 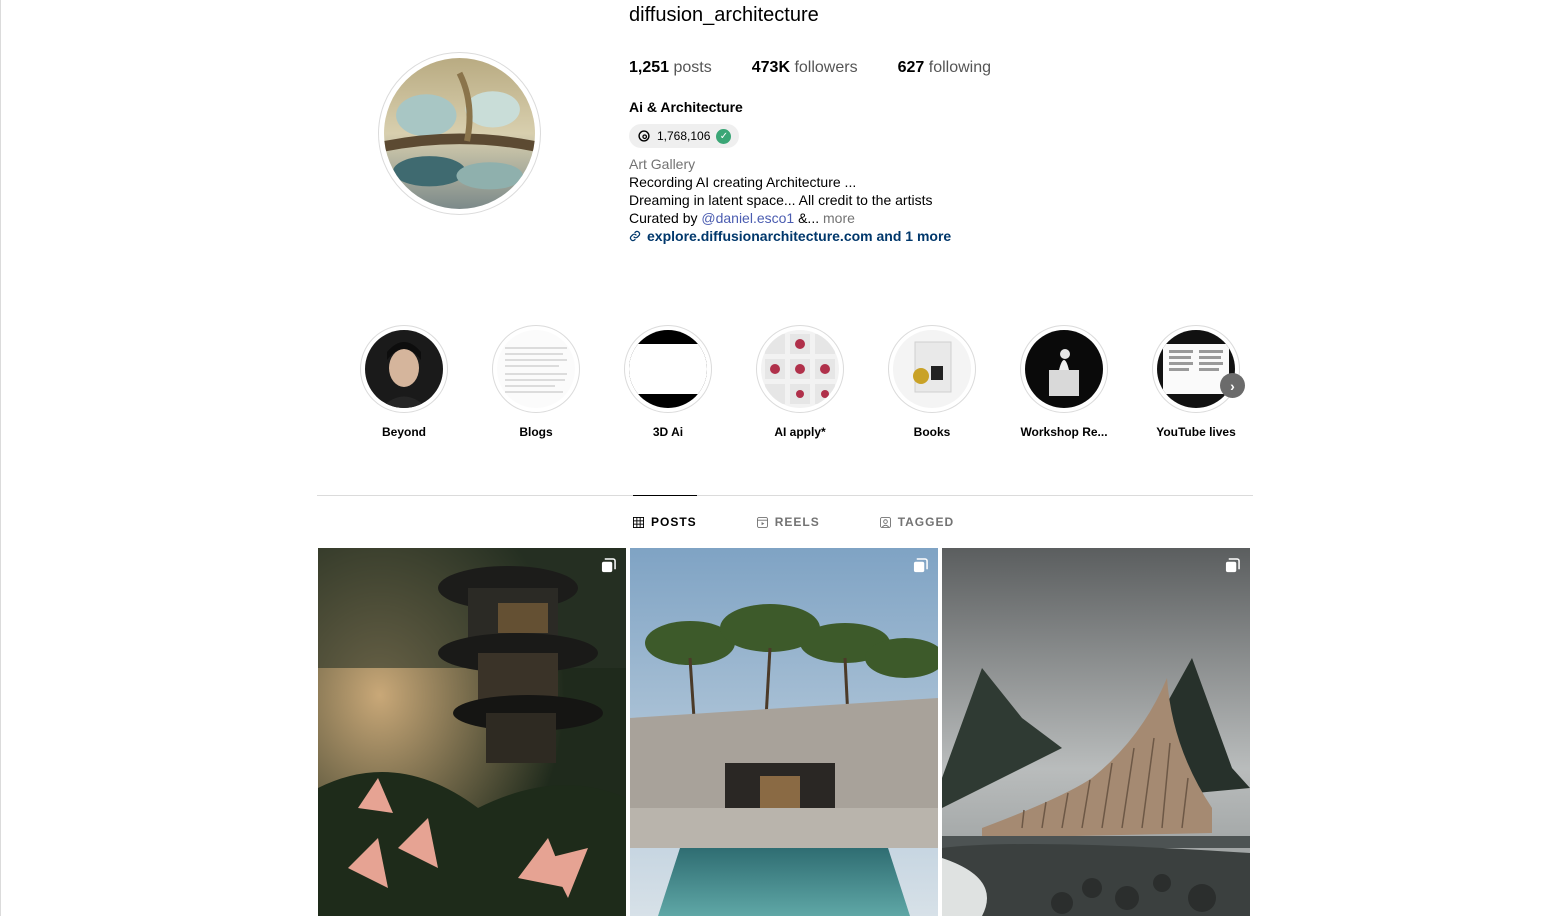 What do you see at coordinates (926, 522) in the screenshot?
I see `tab-tagged-label: TAGGED` at bounding box center [926, 522].